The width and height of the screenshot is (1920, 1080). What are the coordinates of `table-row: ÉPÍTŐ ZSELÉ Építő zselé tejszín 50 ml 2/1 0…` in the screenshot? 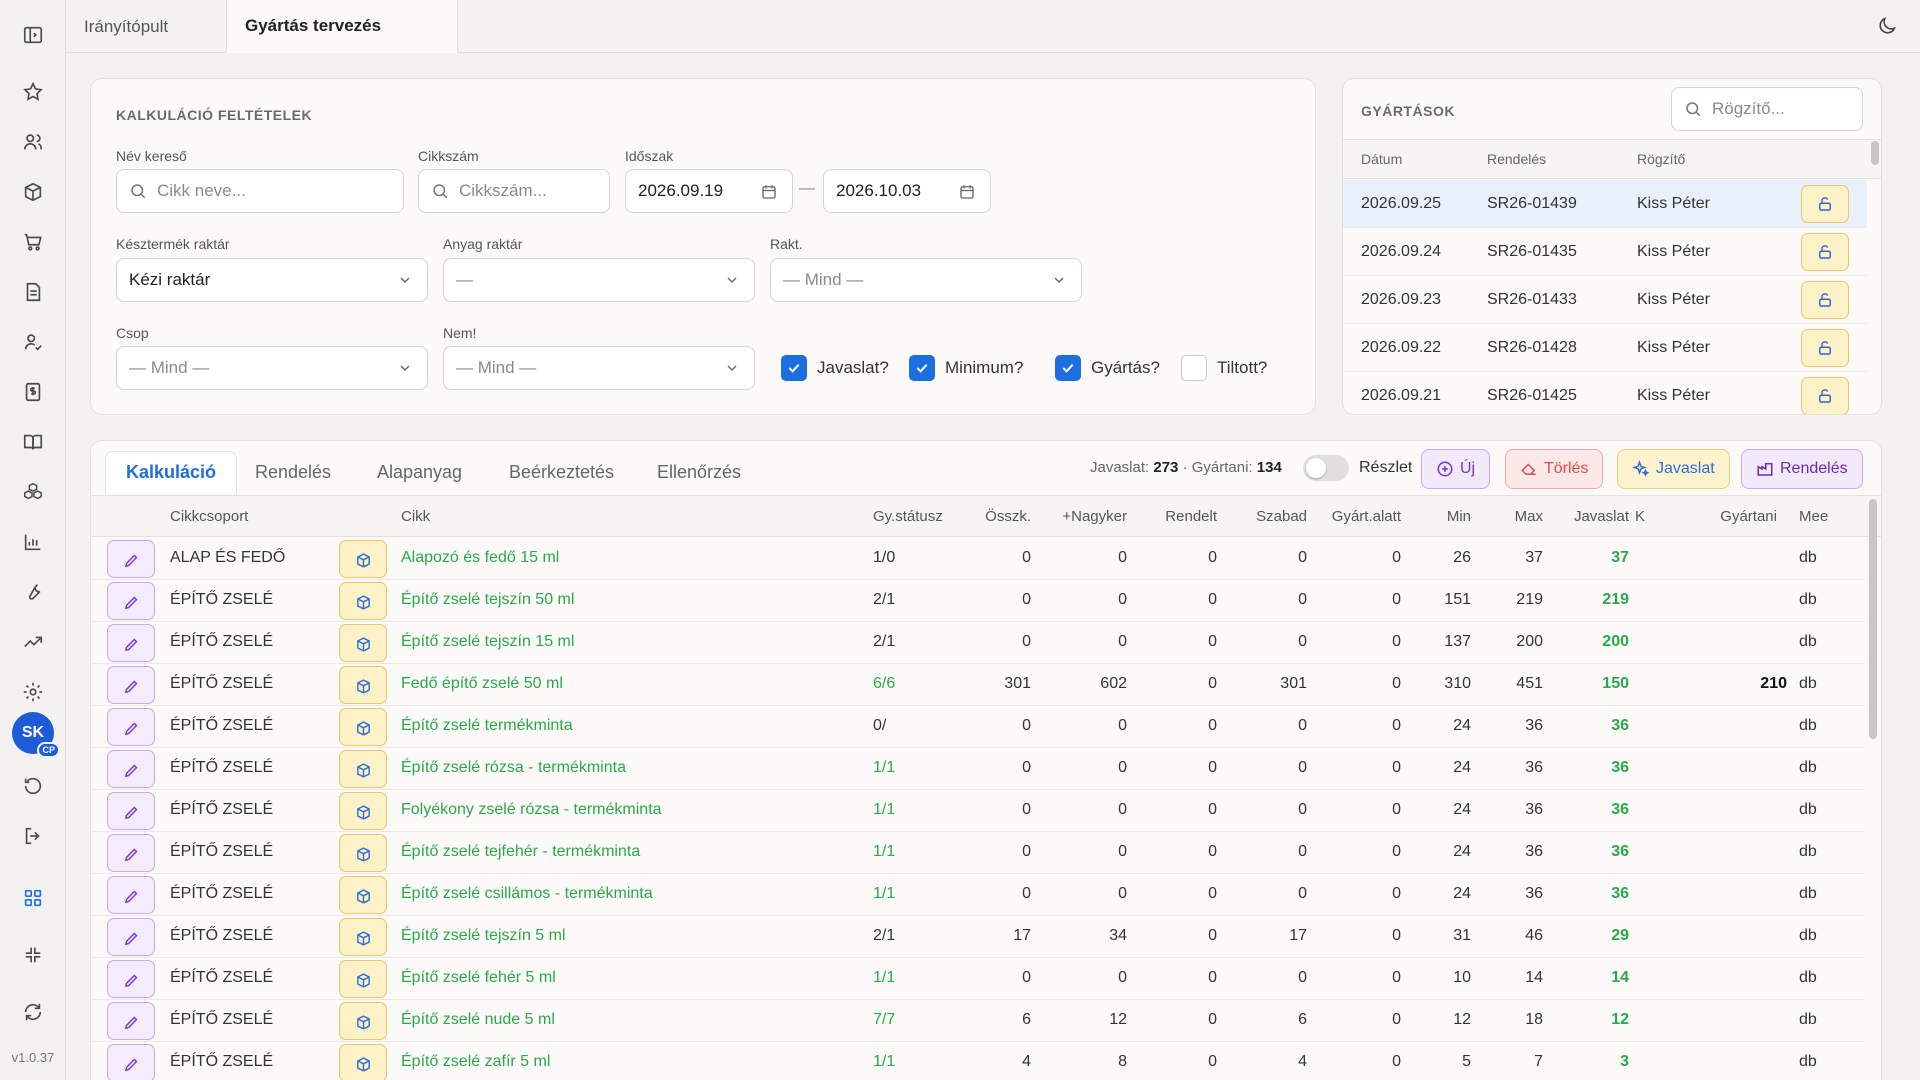 It's located at (978, 601).